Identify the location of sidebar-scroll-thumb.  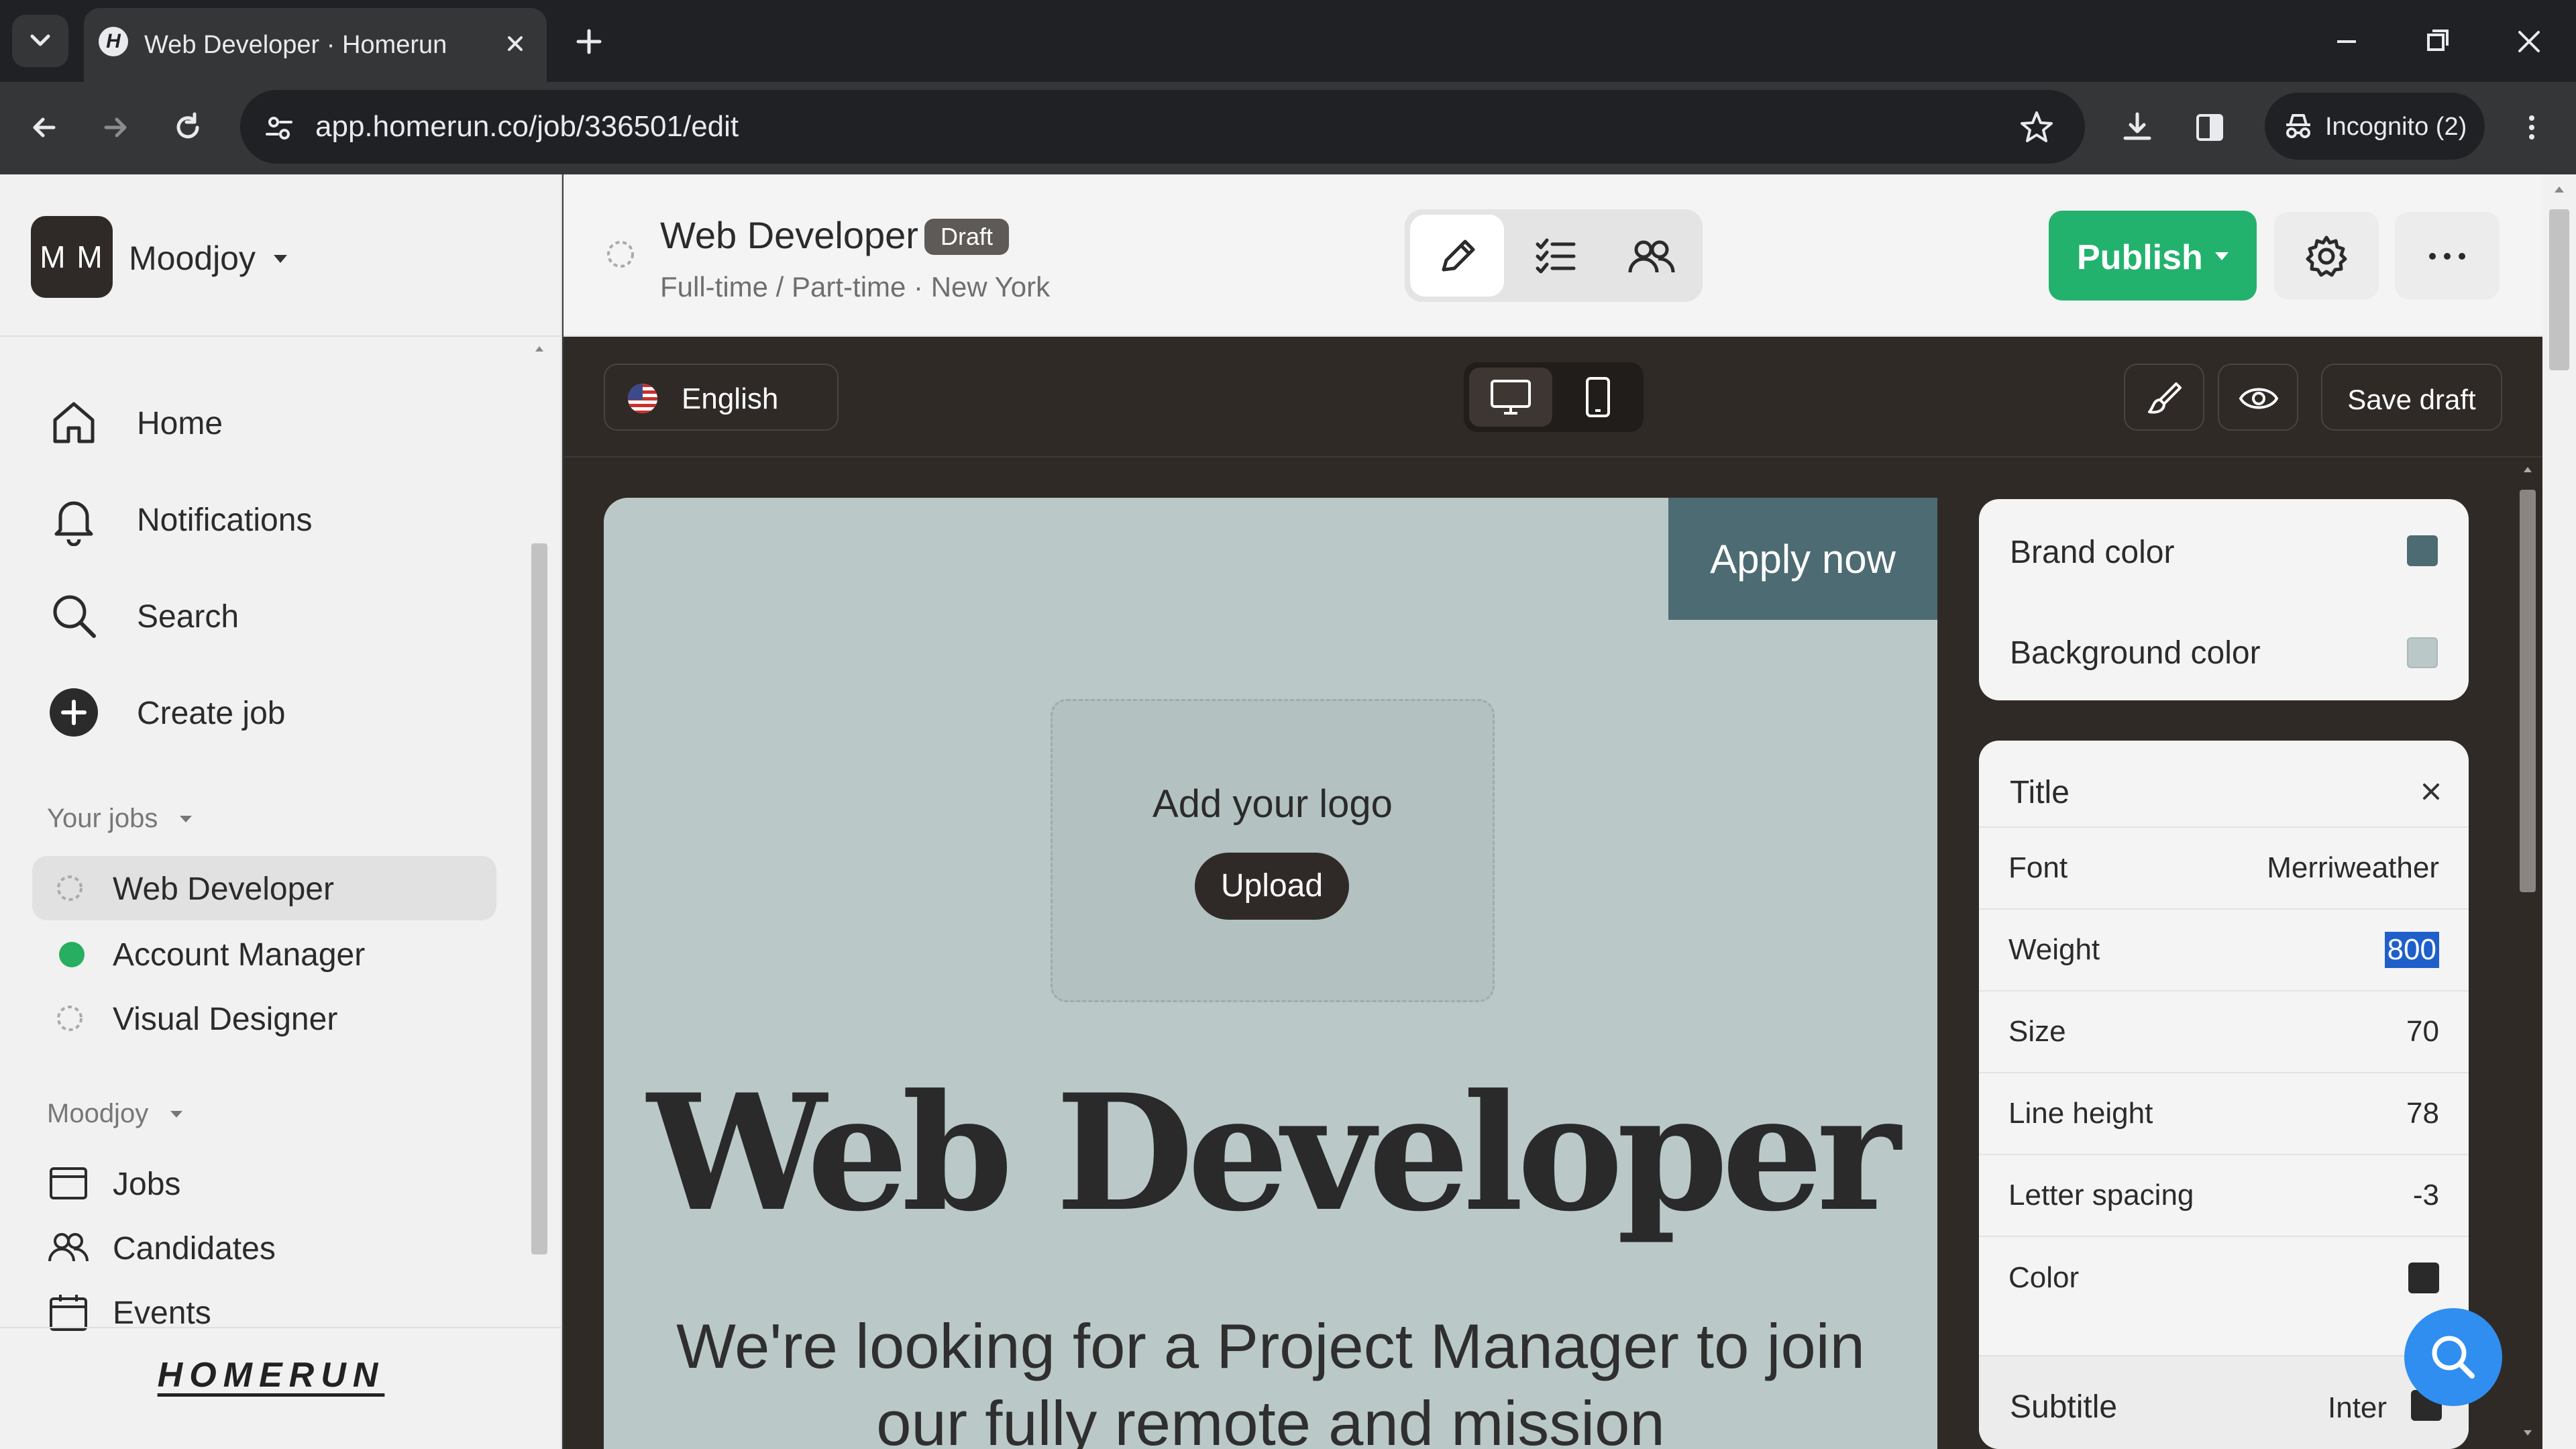
(539, 898).